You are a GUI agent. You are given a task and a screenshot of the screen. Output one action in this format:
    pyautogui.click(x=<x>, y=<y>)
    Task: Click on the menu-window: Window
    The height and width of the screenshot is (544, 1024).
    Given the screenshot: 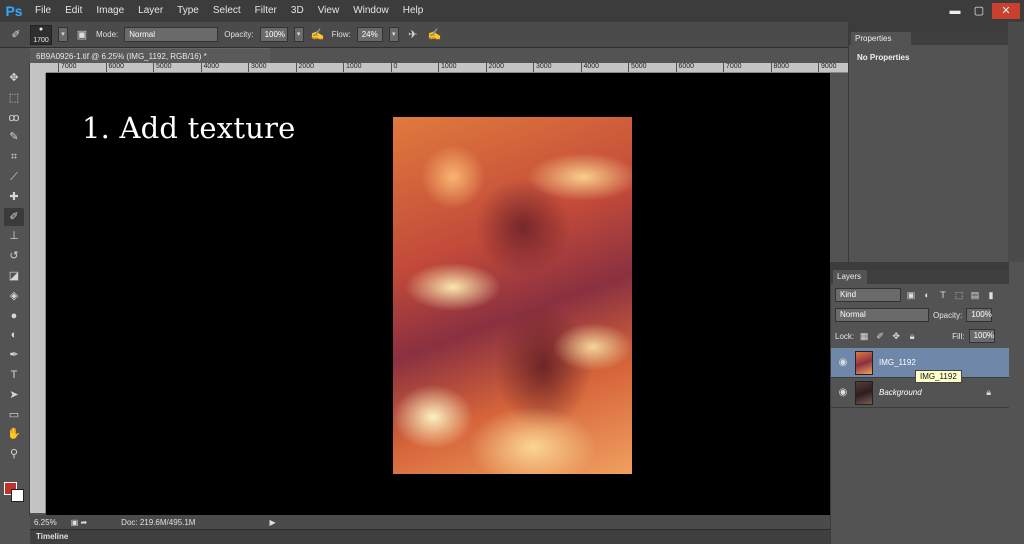 What is the action you would take?
    pyautogui.click(x=371, y=11)
    